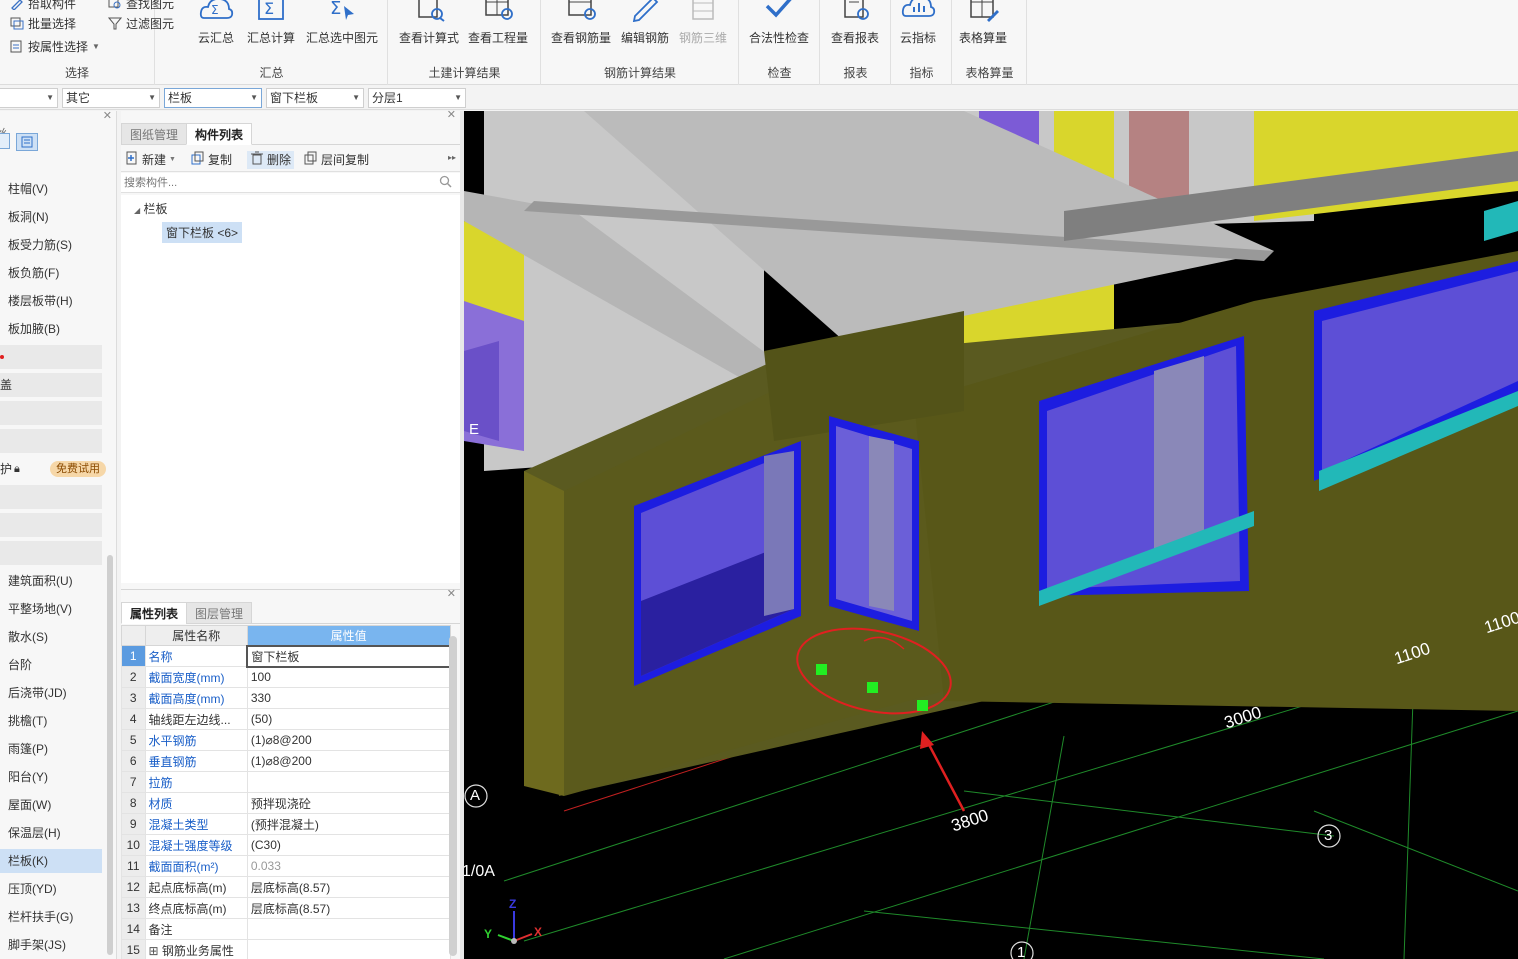 The image size is (1518, 959). What do you see at coordinates (27, 142) in the screenshot?
I see `detail-view-icon` at bounding box center [27, 142].